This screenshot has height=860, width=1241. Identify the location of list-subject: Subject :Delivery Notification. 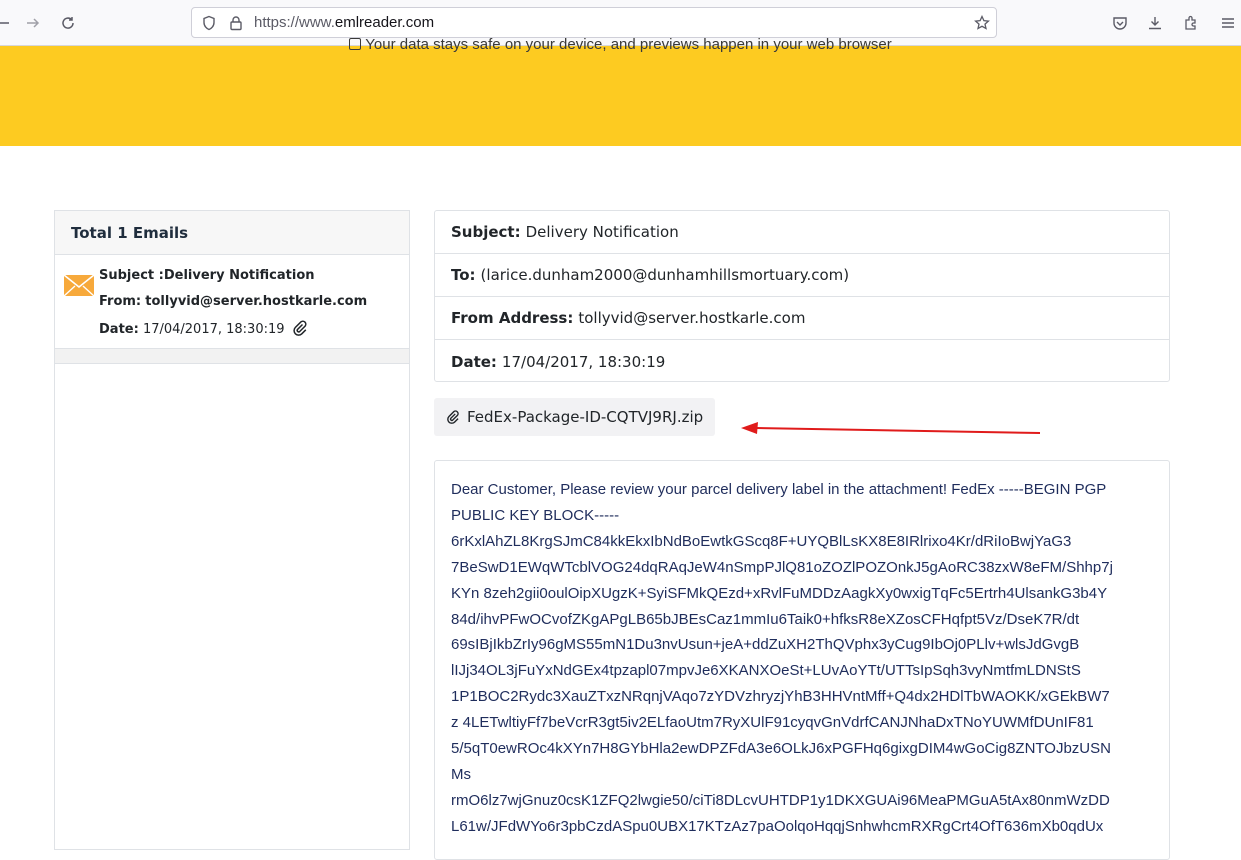
(207, 275).